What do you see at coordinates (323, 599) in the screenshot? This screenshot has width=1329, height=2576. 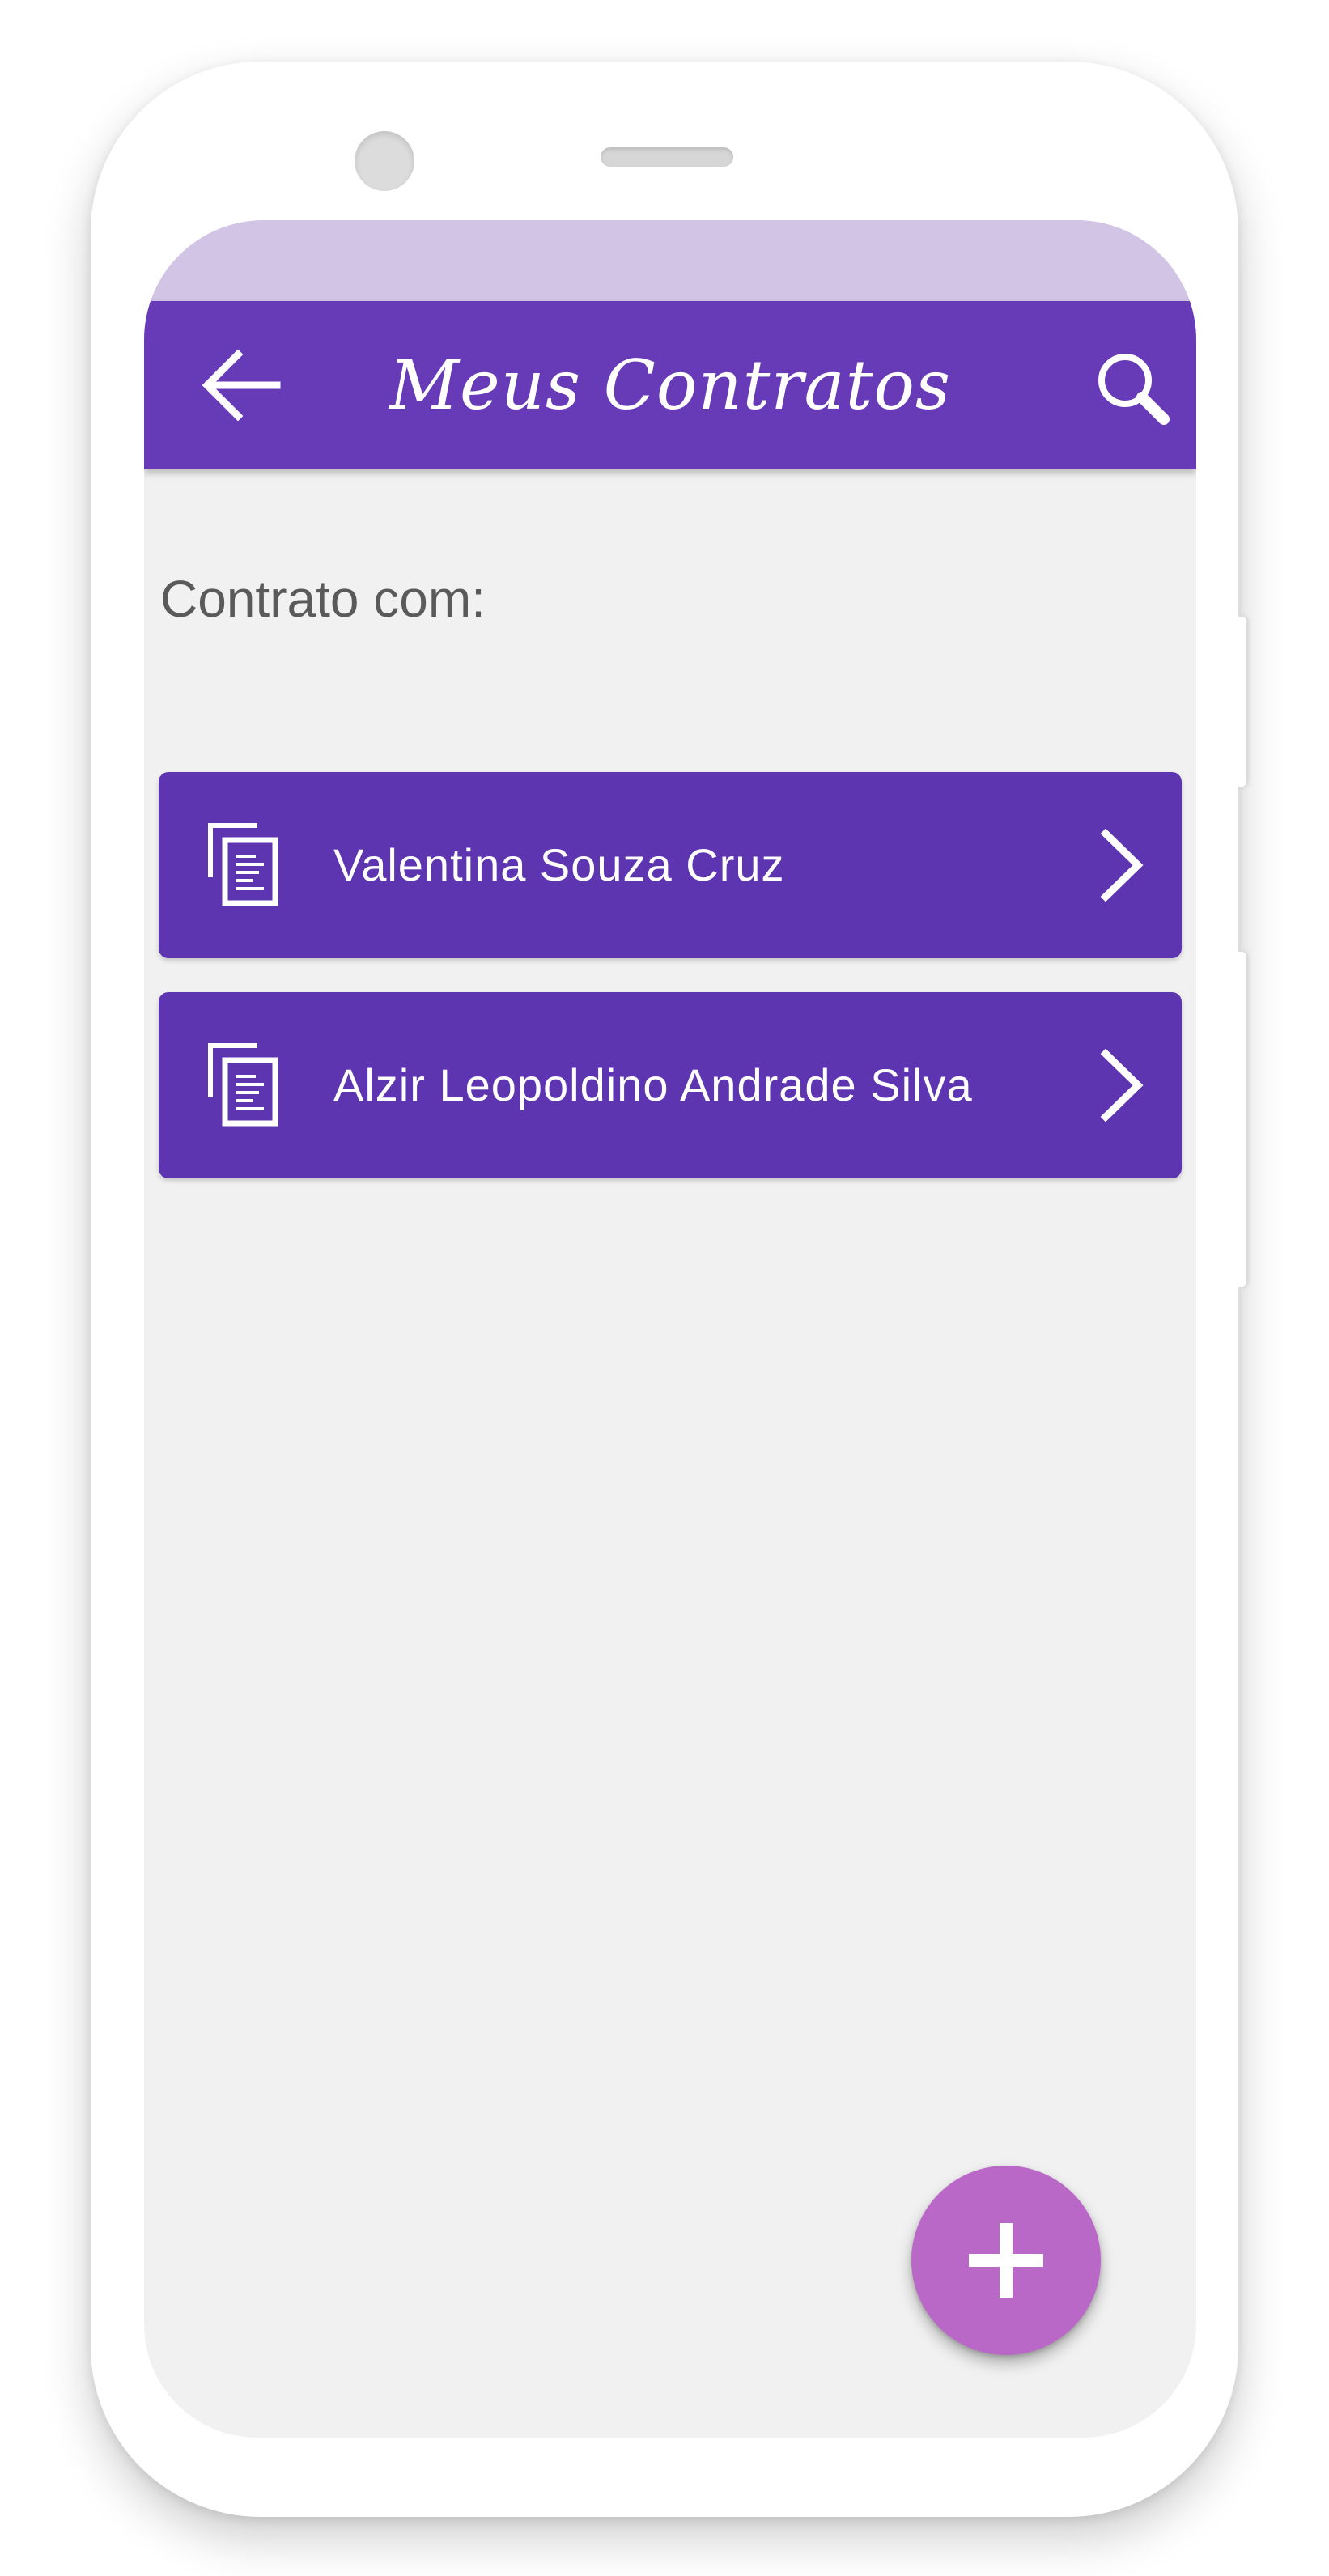 I see `section-label: Contrato com:` at bounding box center [323, 599].